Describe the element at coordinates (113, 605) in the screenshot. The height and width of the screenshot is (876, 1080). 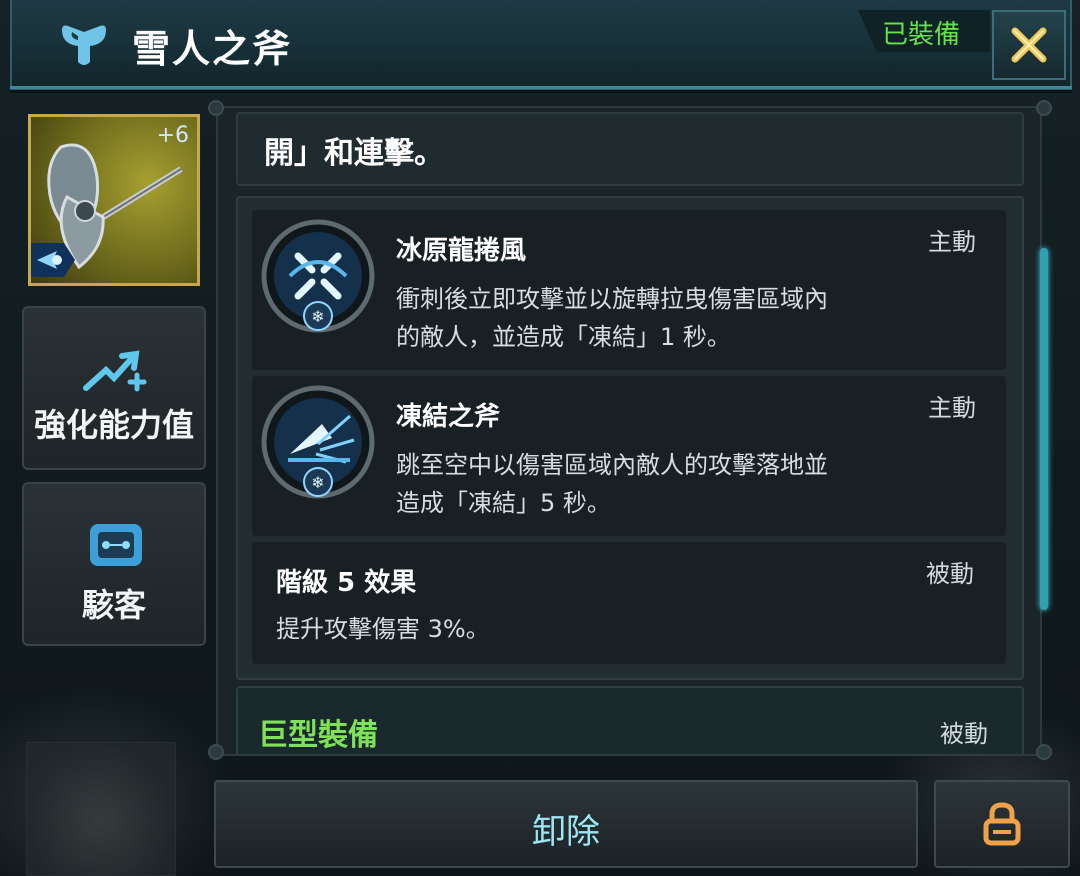
I see `hacker-label: 駭客` at that location.